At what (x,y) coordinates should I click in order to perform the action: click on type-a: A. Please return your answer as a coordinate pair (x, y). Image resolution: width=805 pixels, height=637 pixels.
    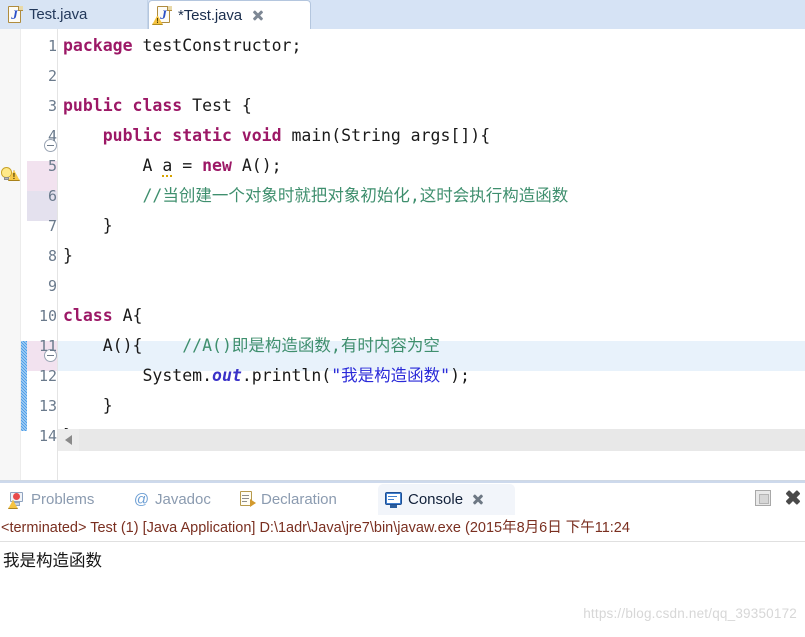
    Looking at the image, I should click on (113, 165).